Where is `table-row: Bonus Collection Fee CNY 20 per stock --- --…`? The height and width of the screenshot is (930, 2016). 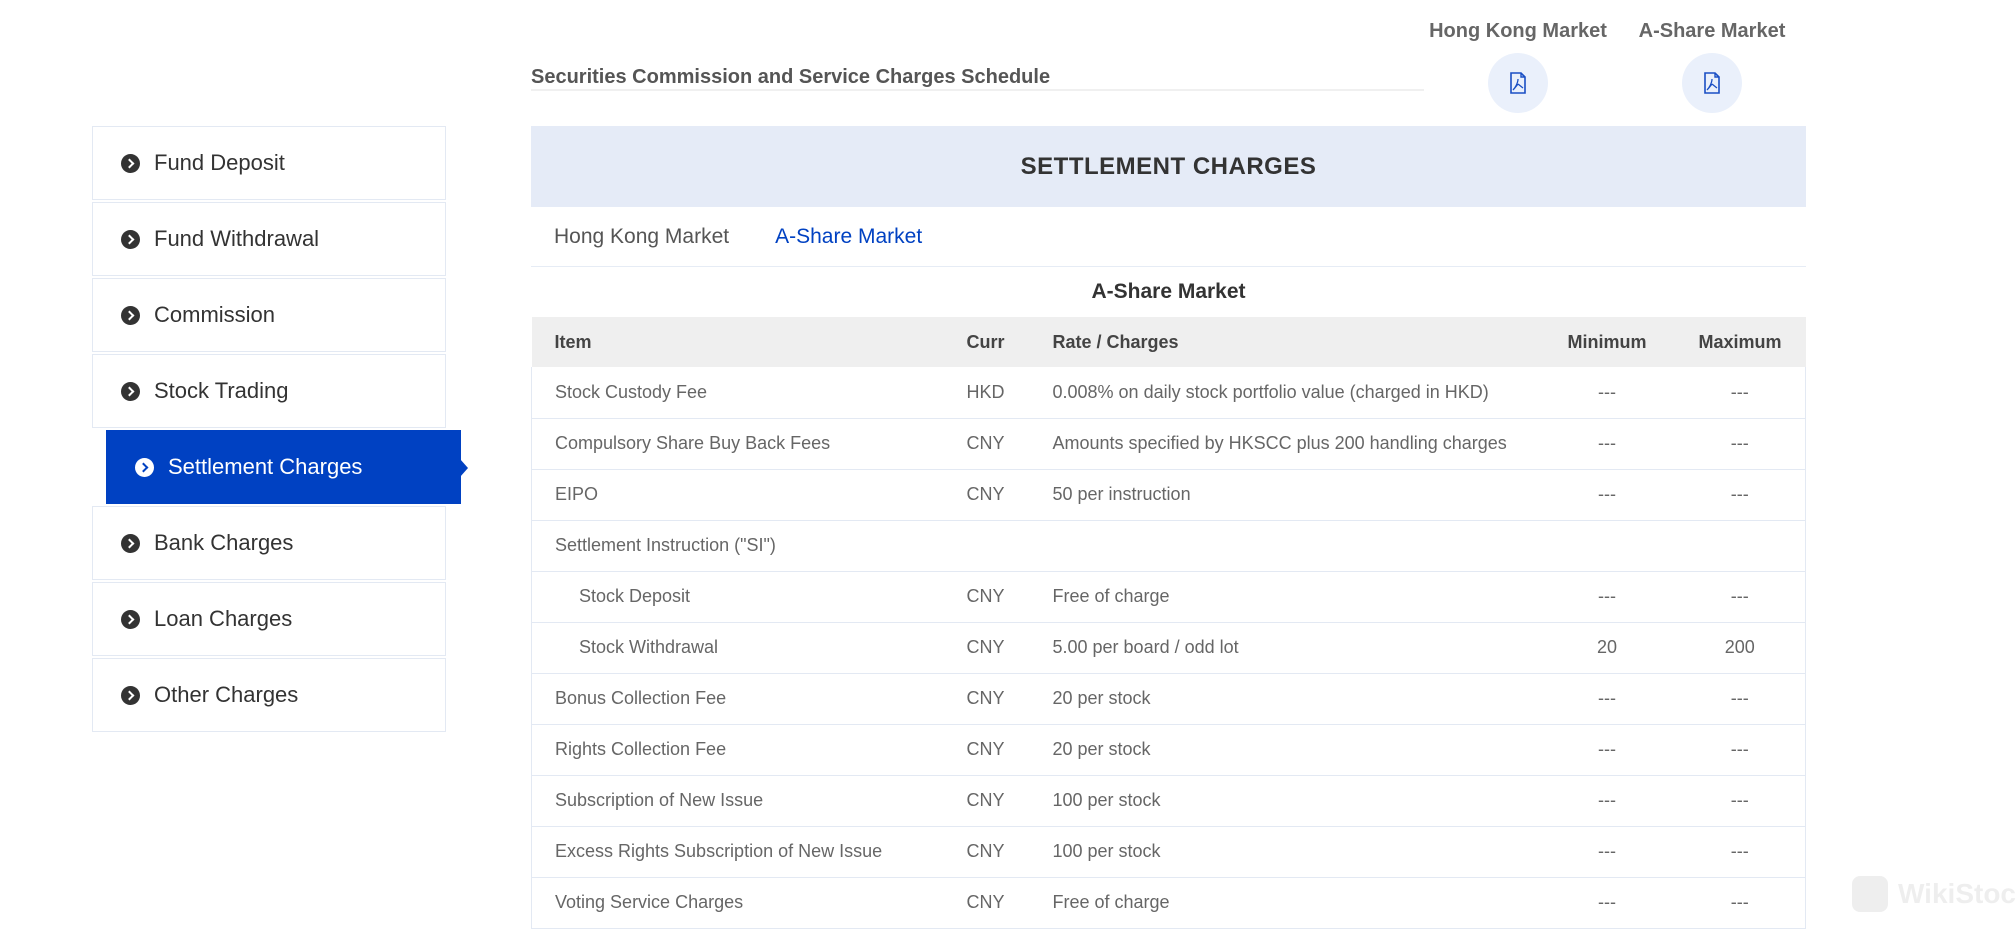 table-row: Bonus Collection Fee CNY 20 per stock --- --… is located at coordinates (1168, 699).